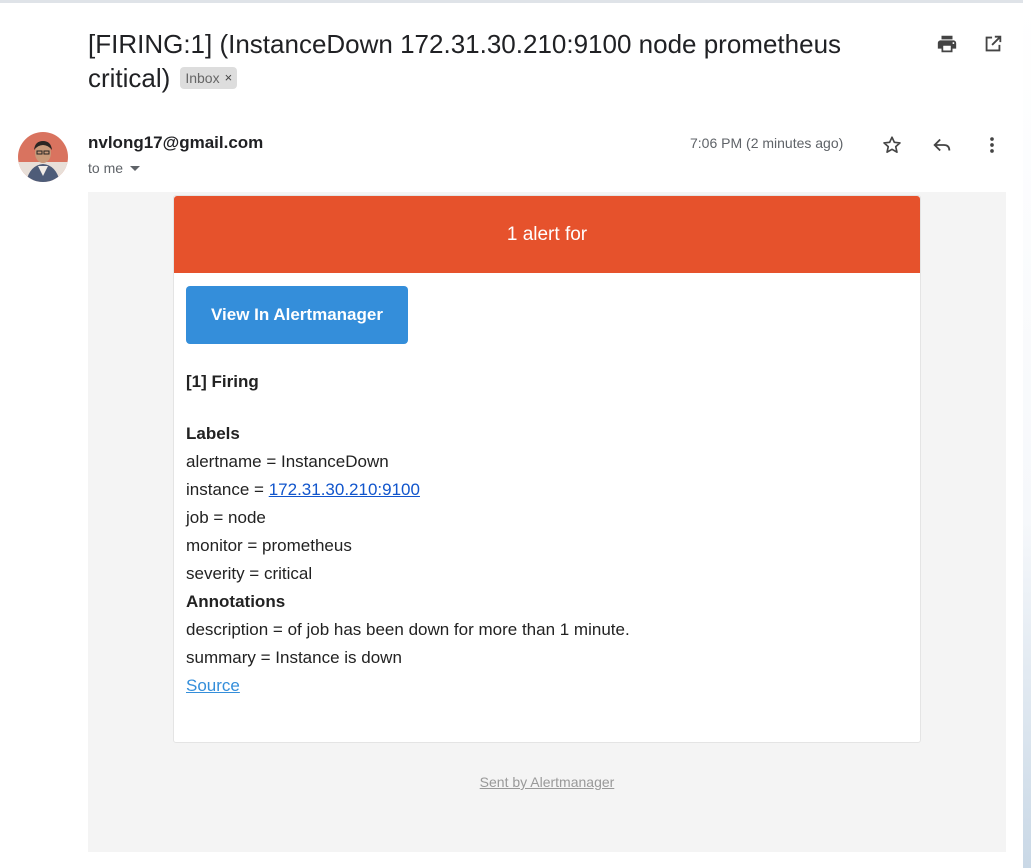 This screenshot has height=868, width=1031. What do you see at coordinates (226, 517) in the screenshot?
I see `label-job: job = node` at bounding box center [226, 517].